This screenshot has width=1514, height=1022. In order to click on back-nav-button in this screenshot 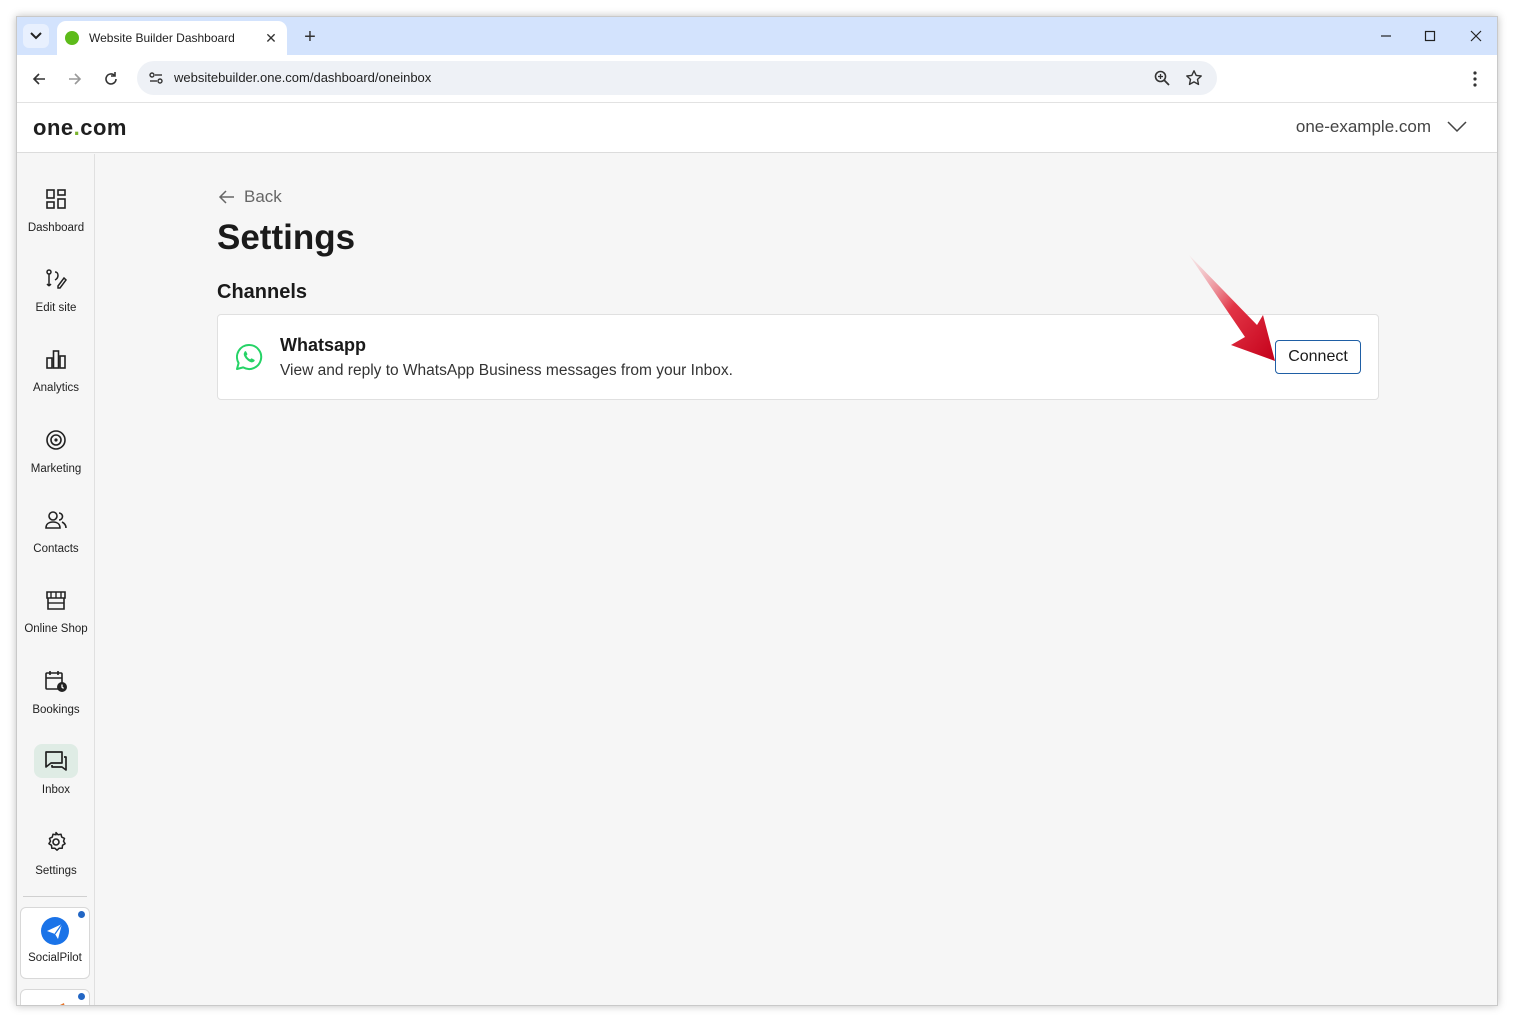, I will do `click(39, 79)`.